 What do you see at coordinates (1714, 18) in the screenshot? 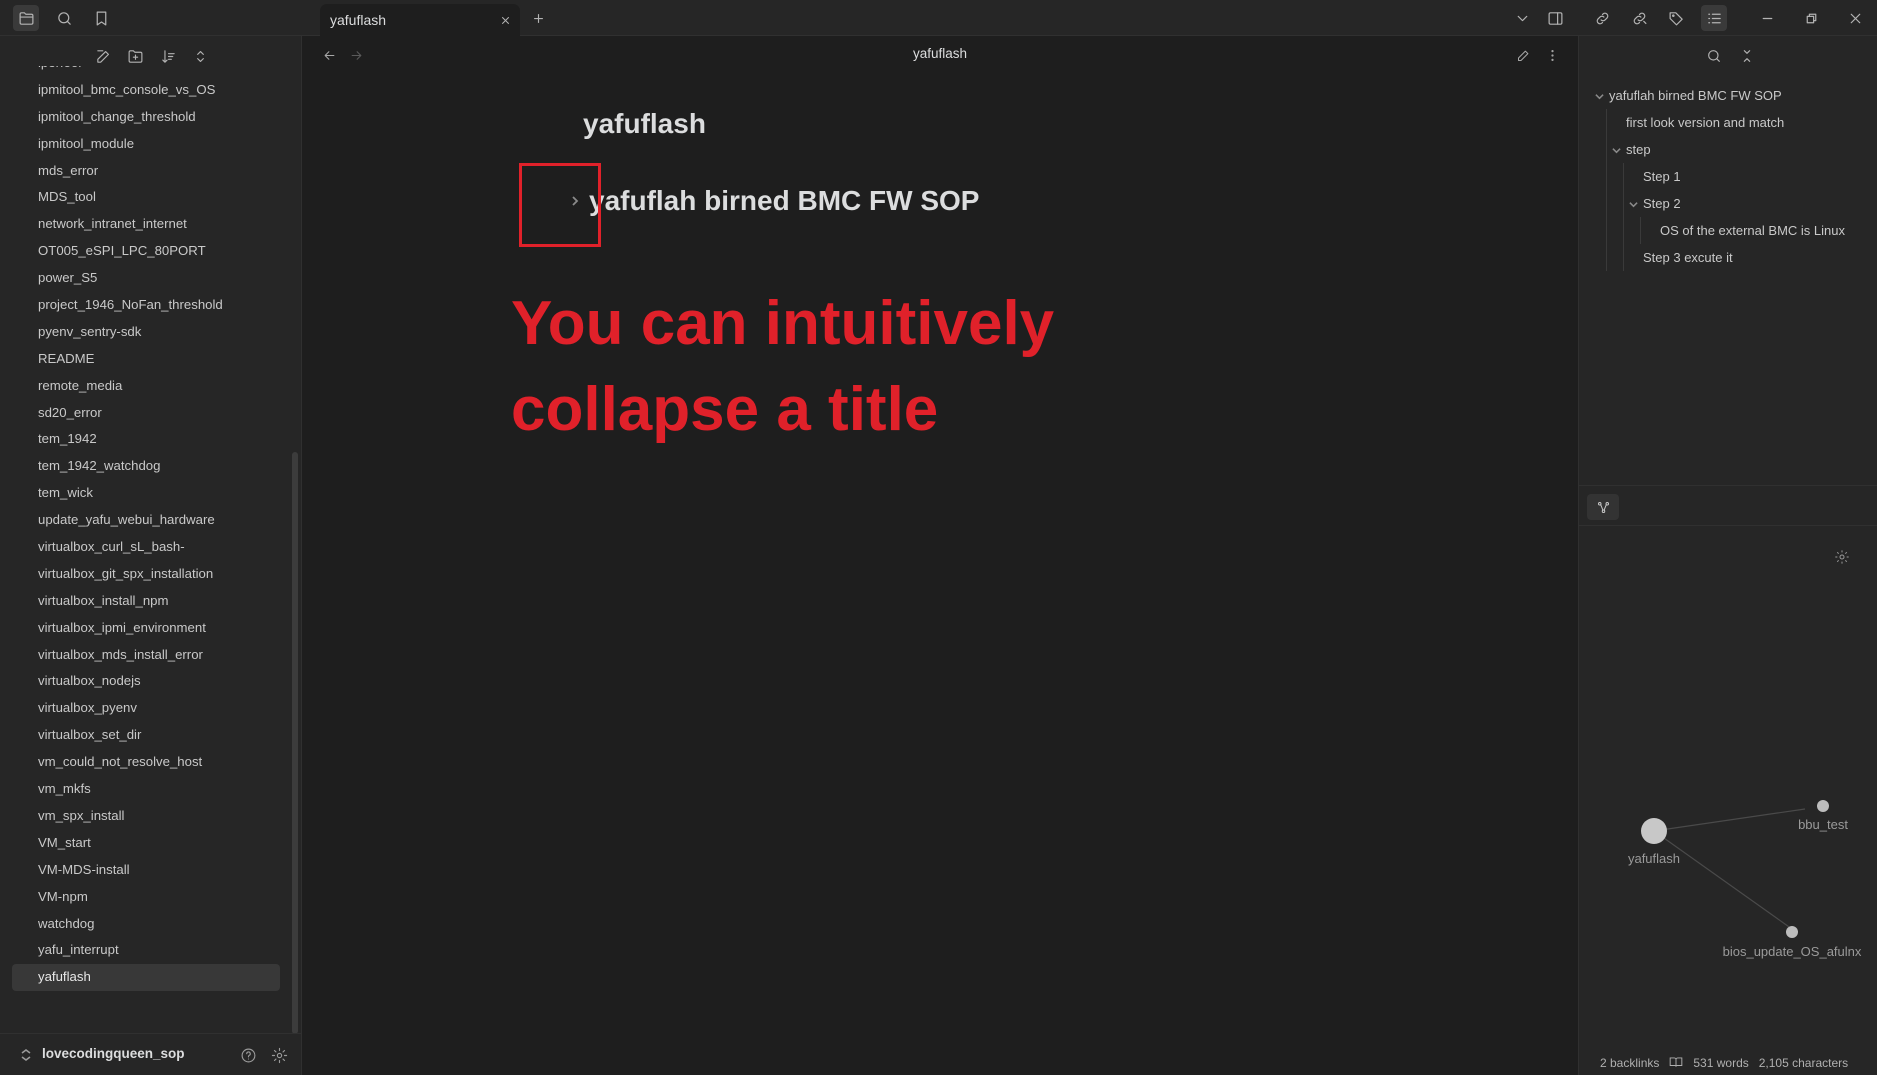
I see `outline-icon` at bounding box center [1714, 18].